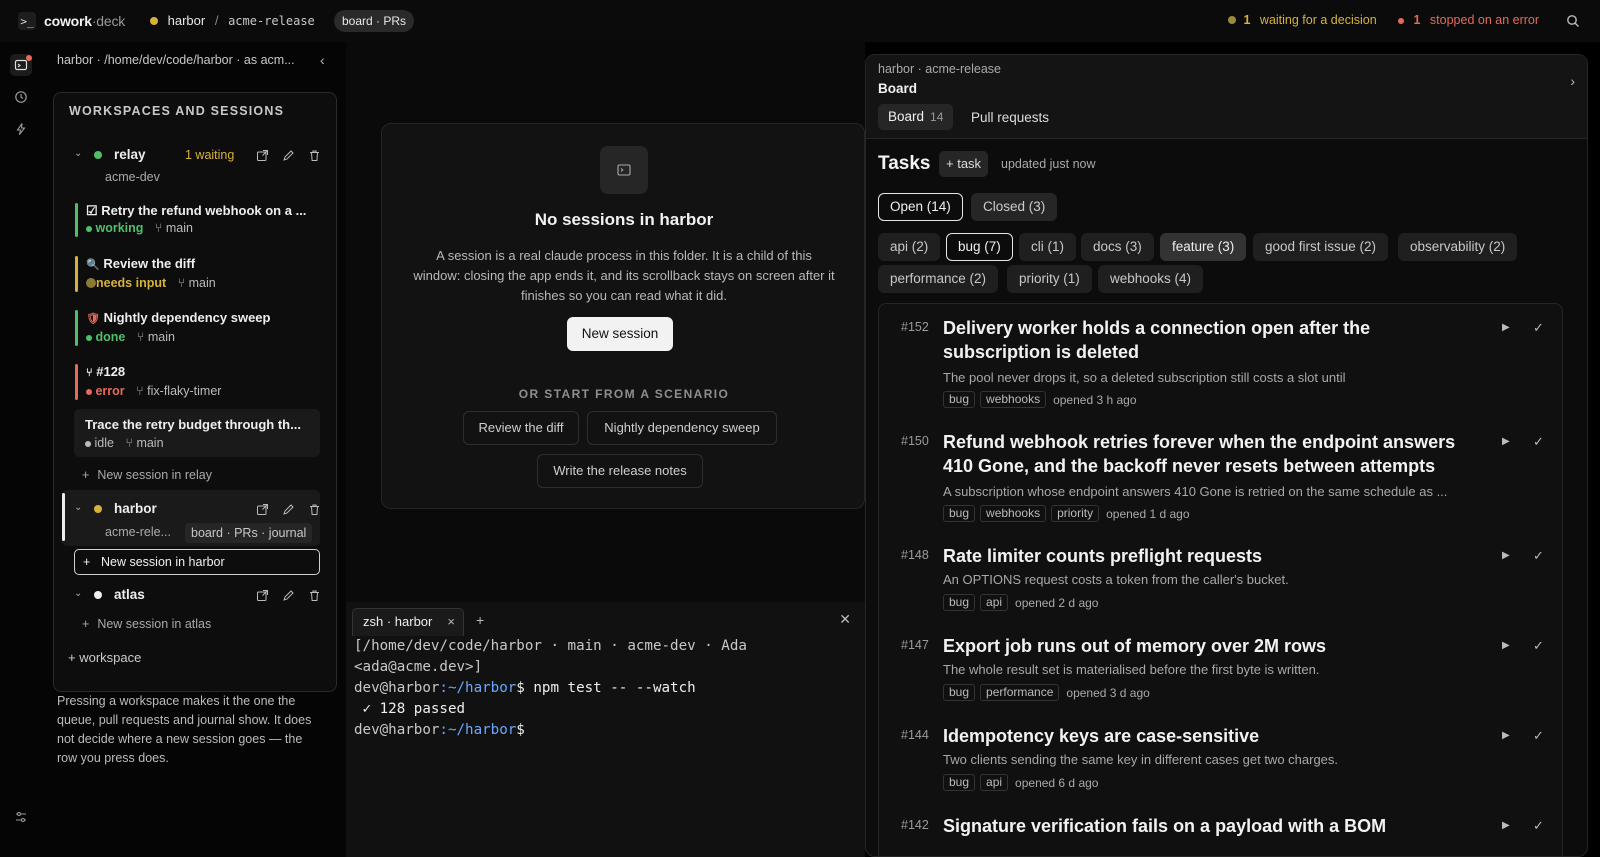  Describe the element at coordinates (21, 97) in the screenshot. I see `history-rail-button` at that location.